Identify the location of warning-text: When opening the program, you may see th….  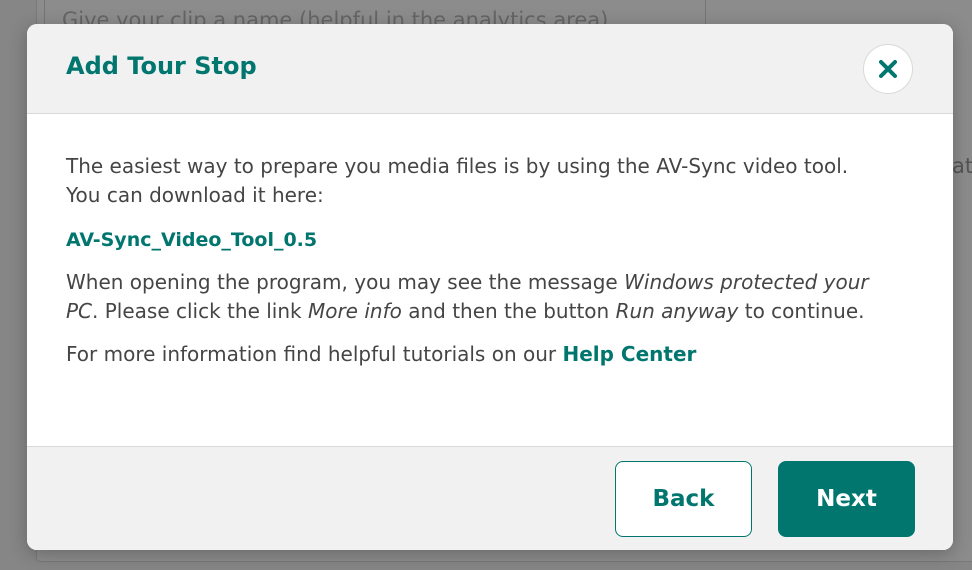
(476, 297).